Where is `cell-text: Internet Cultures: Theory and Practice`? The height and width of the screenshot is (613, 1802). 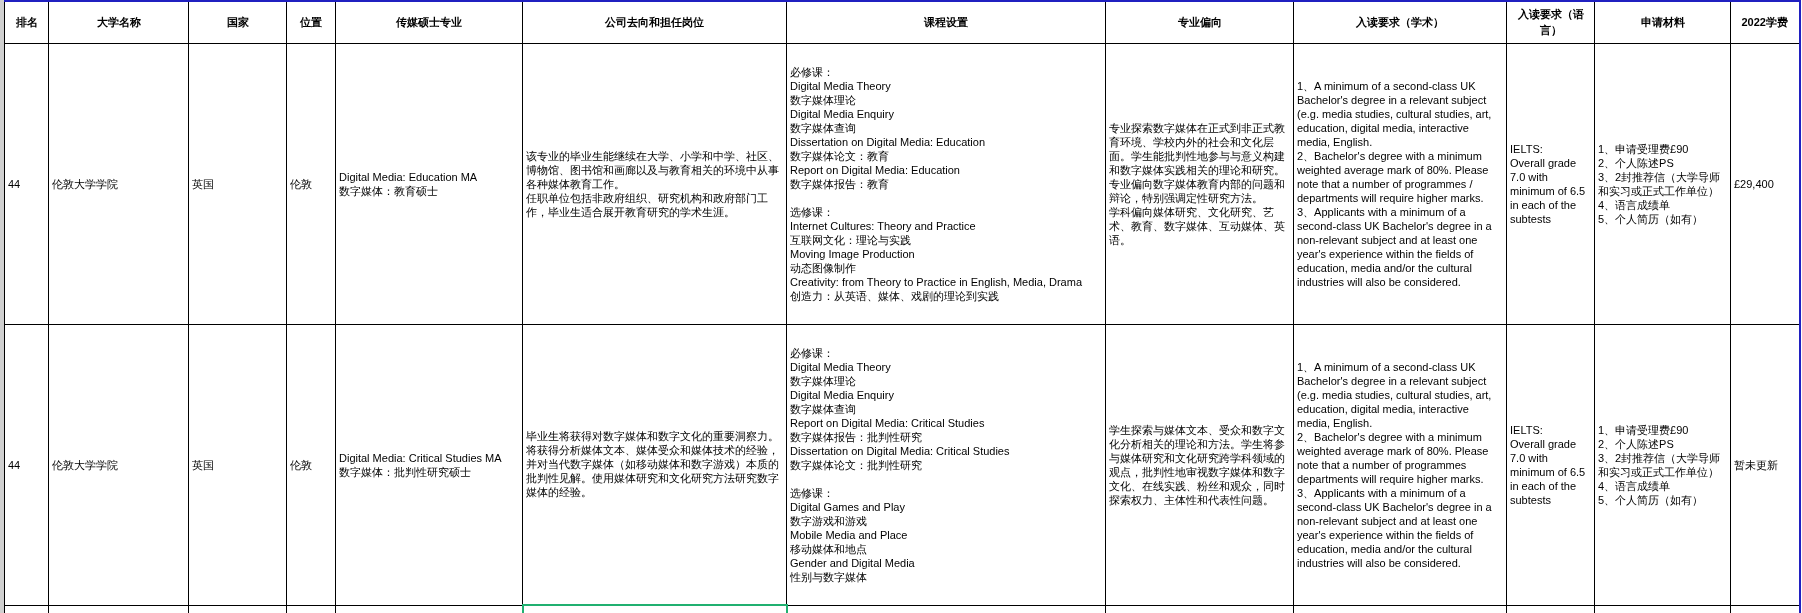
cell-text: Internet Cultures: Theory and Practice is located at coordinates (883, 225).